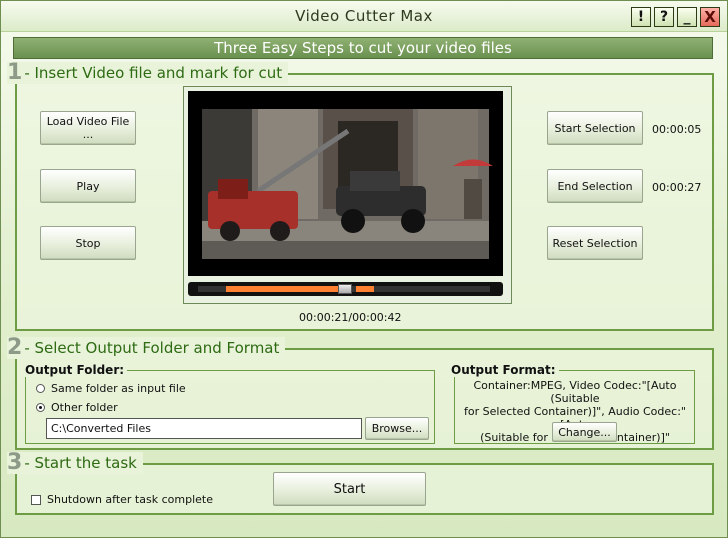 The width and height of the screenshot is (728, 538). What do you see at coordinates (595, 186) in the screenshot?
I see `end-selection-button: End Selection` at bounding box center [595, 186].